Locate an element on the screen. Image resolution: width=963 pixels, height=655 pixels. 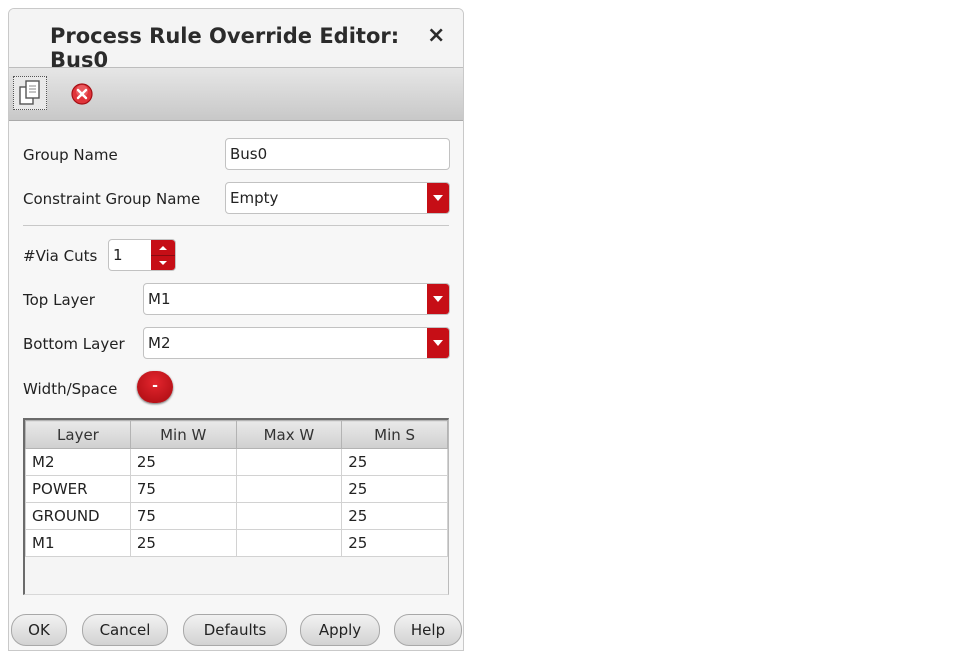
layer-cell: M2 is located at coordinates (78, 462).